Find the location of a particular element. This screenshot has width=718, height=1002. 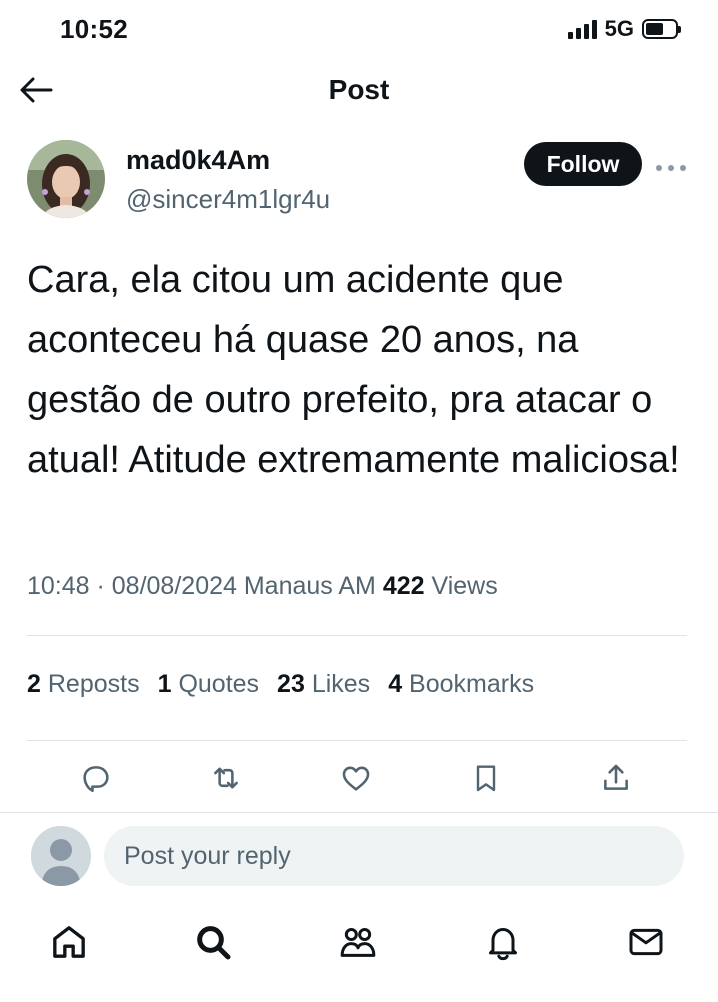

stat-reposts: 2 Reposts is located at coordinates (83, 684).